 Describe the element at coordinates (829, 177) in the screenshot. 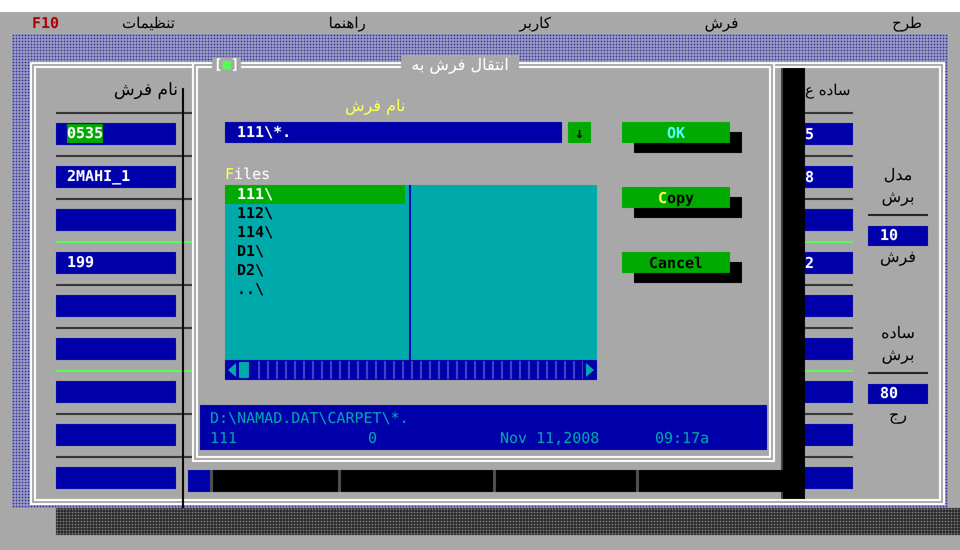

I see `table-cell: 8` at that location.